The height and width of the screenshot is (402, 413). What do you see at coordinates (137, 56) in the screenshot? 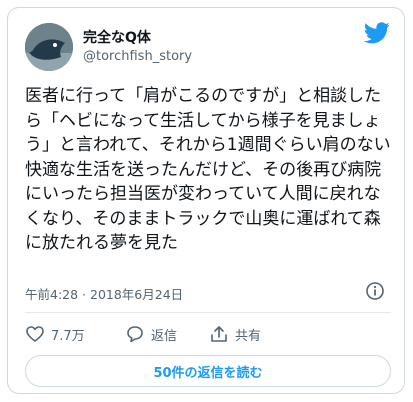
I see `author-handle: @torchfish_story` at bounding box center [137, 56].